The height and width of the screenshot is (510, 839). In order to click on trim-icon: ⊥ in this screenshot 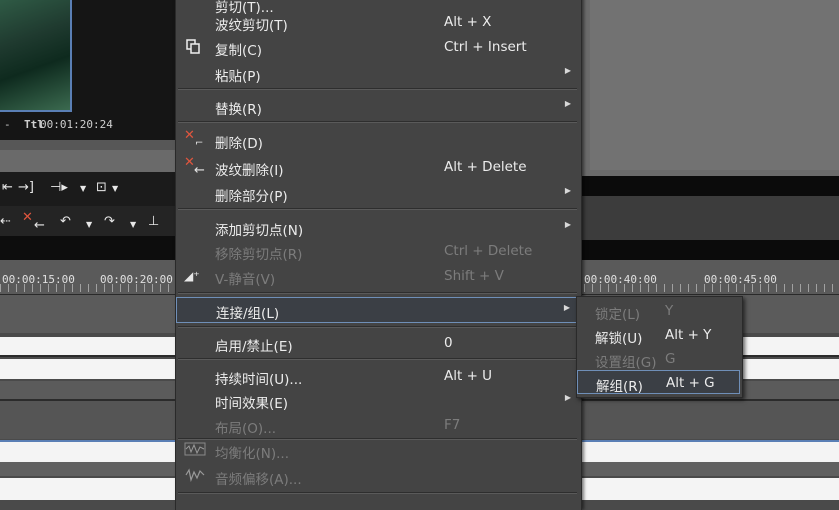, I will do `click(153, 221)`.